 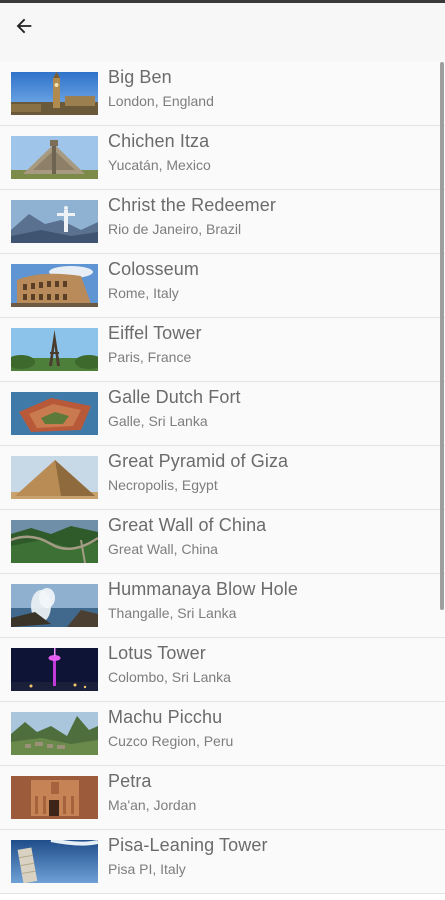 I want to click on list-item: Eiffel Tower Paris, France, so click(x=222, y=350).